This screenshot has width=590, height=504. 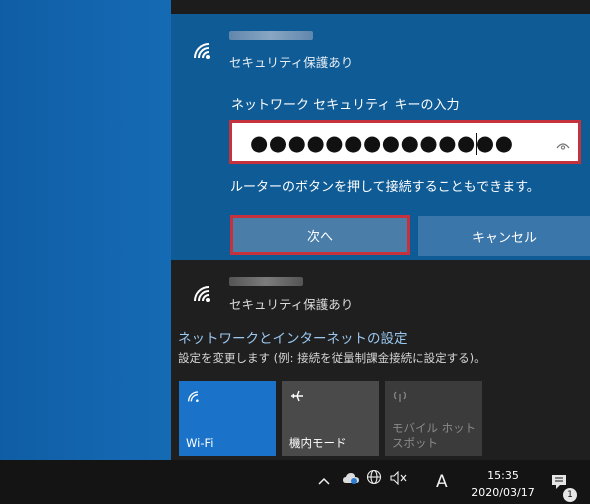 What do you see at coordinates (332, 358) in the screenshot?
I see `network-settings-description: 設定を変更します (例: 接続を従量制課金接続に設定する)。` at bounding box center [332, 358].